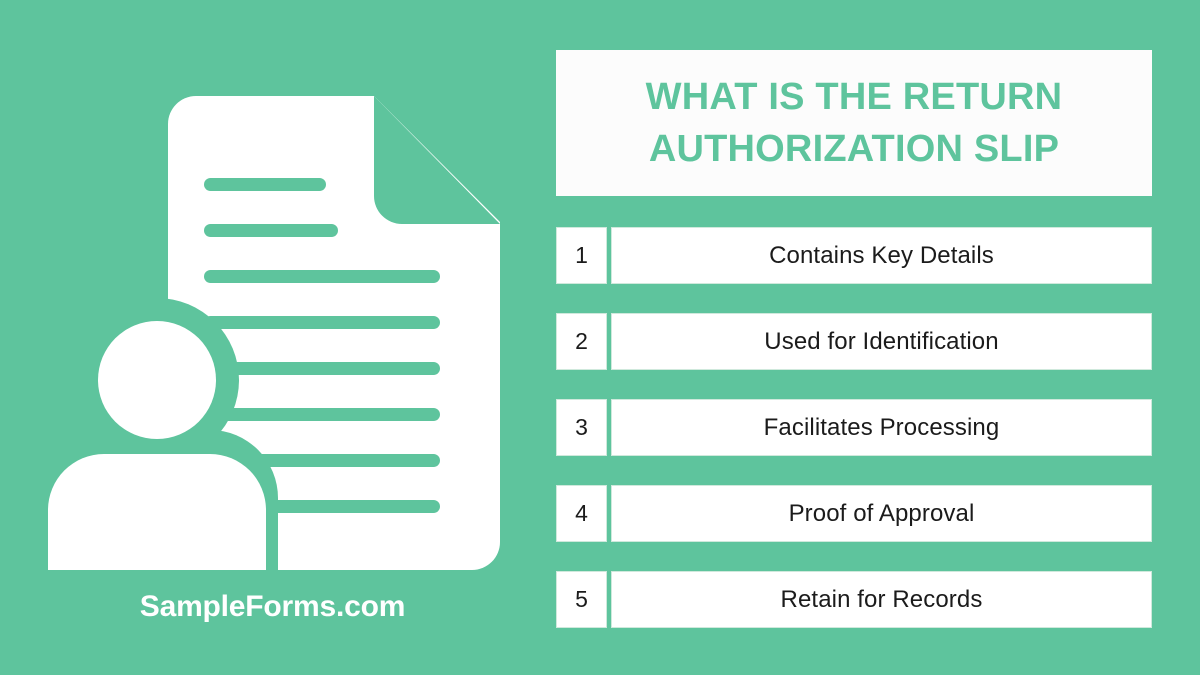 The image size is (1200, 675). I want to click on list-item: 4 Proof of Approval, so click(854, 513).